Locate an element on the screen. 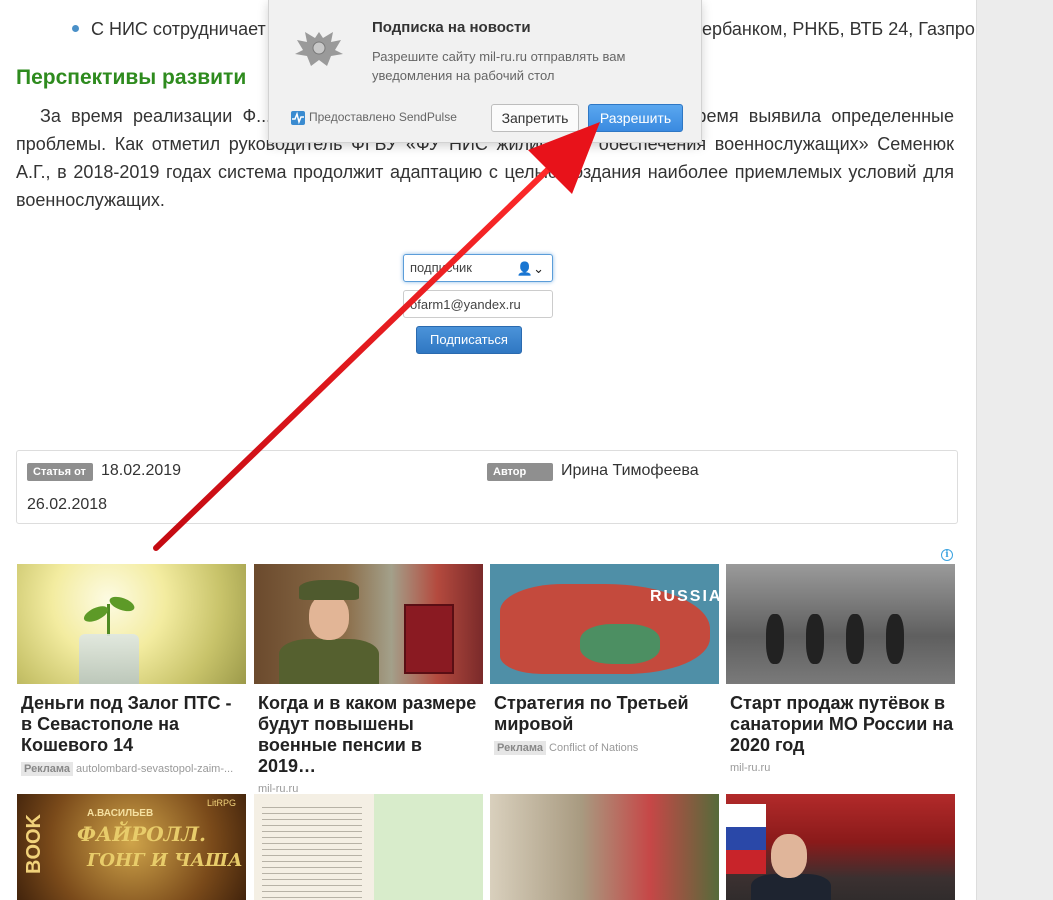  ad-source: Реклама Conflict of Nations is located at coordinates (604, 748).